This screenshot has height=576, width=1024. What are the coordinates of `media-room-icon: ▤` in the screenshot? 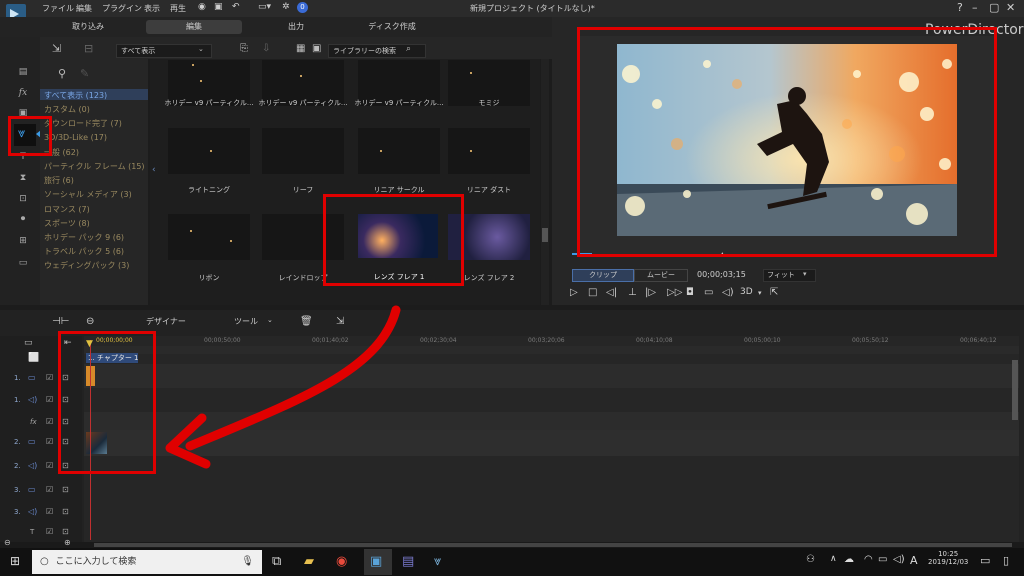 It's located at (23, 73).